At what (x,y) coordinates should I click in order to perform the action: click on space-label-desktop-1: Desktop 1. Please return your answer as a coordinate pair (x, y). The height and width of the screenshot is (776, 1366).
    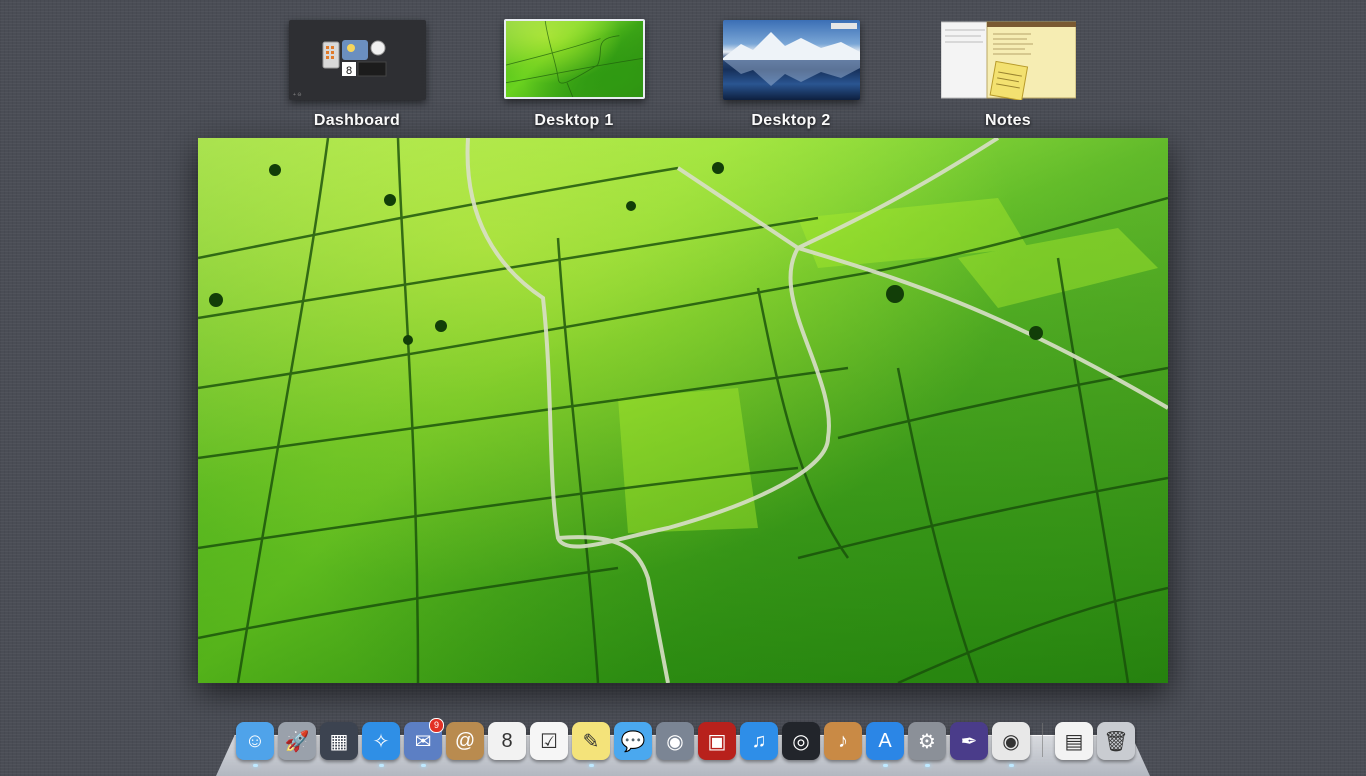
    Looking at the image, I should click on (574, 120).